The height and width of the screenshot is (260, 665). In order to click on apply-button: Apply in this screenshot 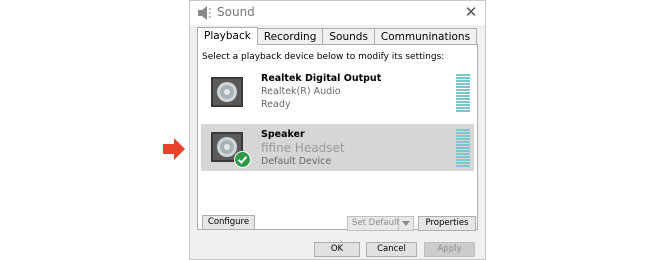, I will do `click(449, 249)`.